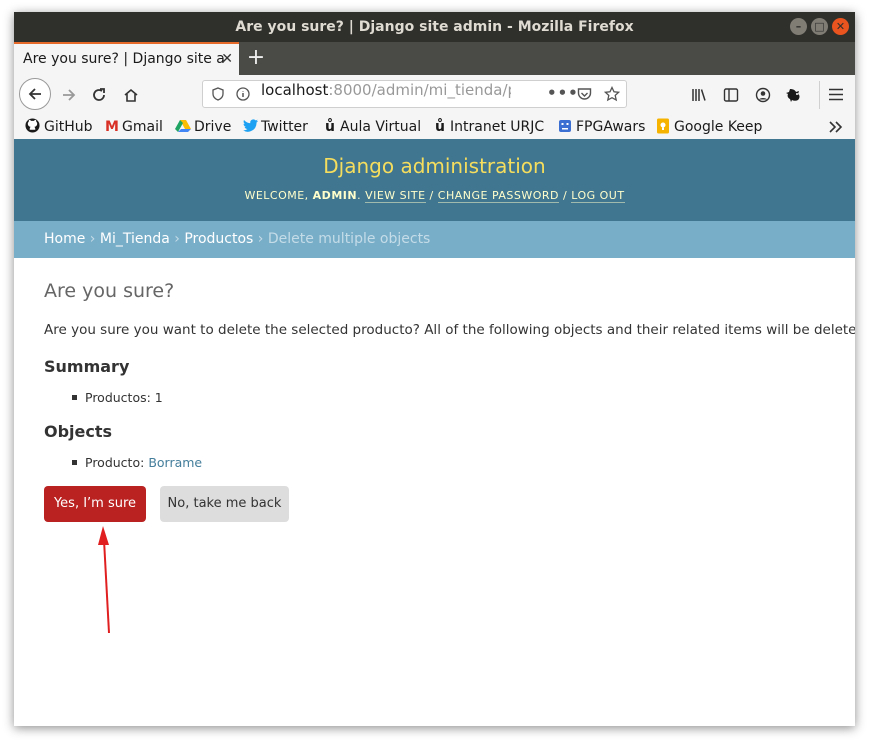 The width and height of the screenshot is (879, 742). What do you see at coordinates (276, 195) in the screenshot?
I see `welcome-text: WELCOME,` at bounding box center [276, 195].